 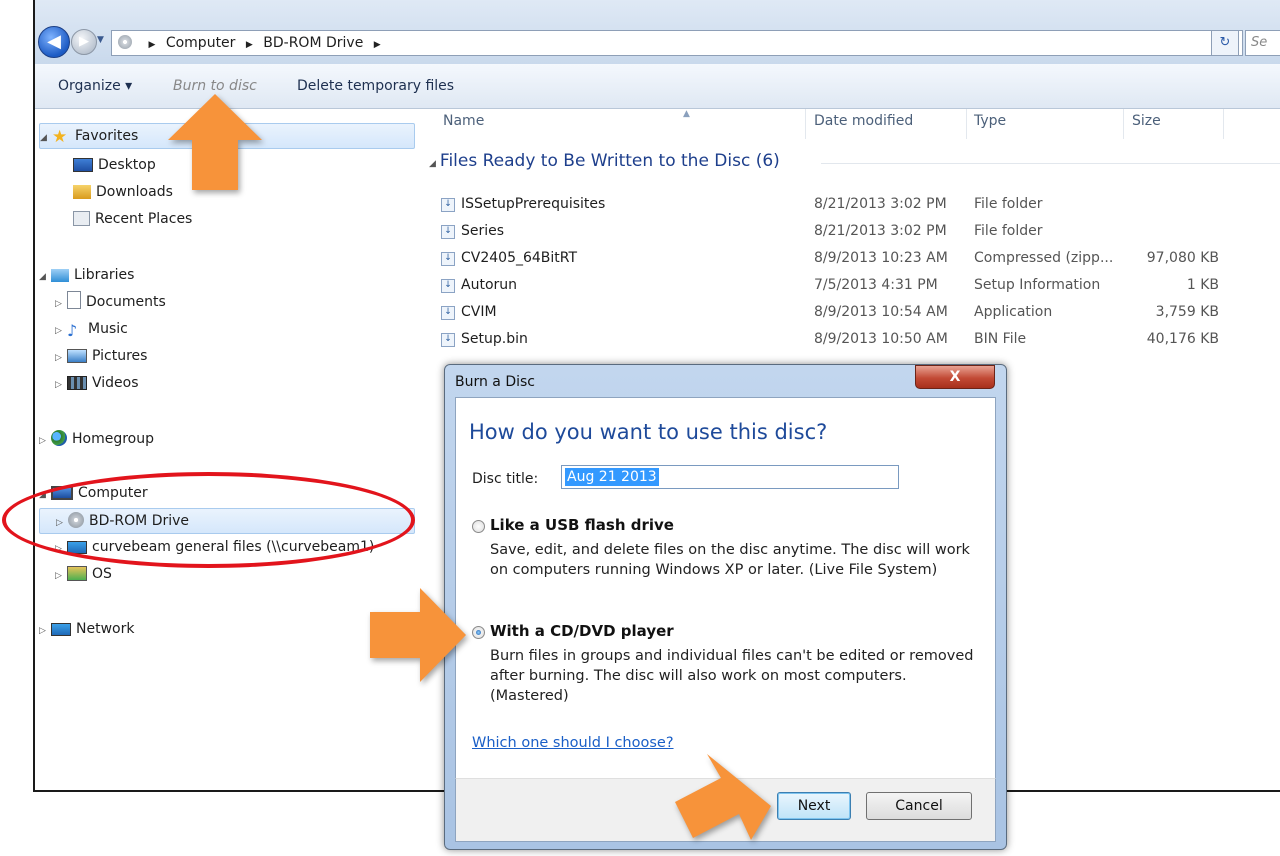 What do you see at coordinates (955, 377) in the screenshot?
I see `close-button: X` at bounding box center [955, 377].